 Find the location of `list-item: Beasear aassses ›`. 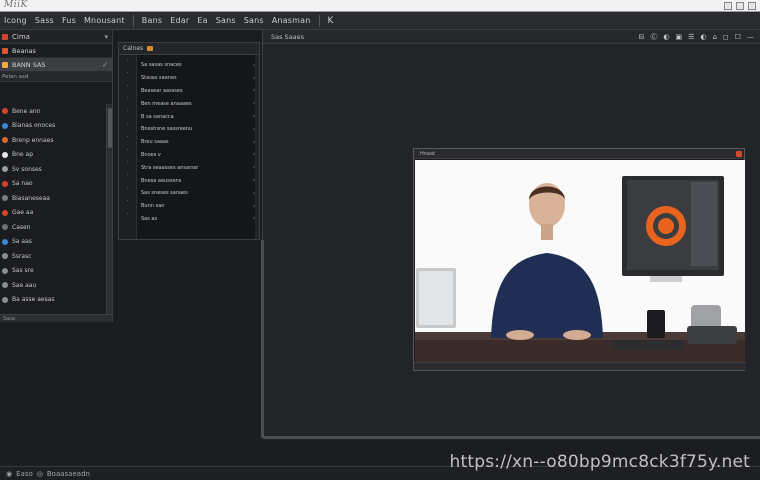

list-item: Beasear aassses › is located at coordinates (198, 91).